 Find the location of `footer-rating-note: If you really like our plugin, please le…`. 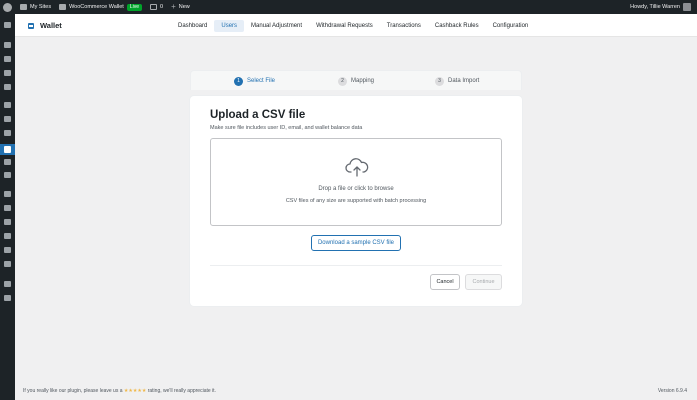

footer-rating-note: If you really like our plugin, please le… is located at coordinates (119, 391).